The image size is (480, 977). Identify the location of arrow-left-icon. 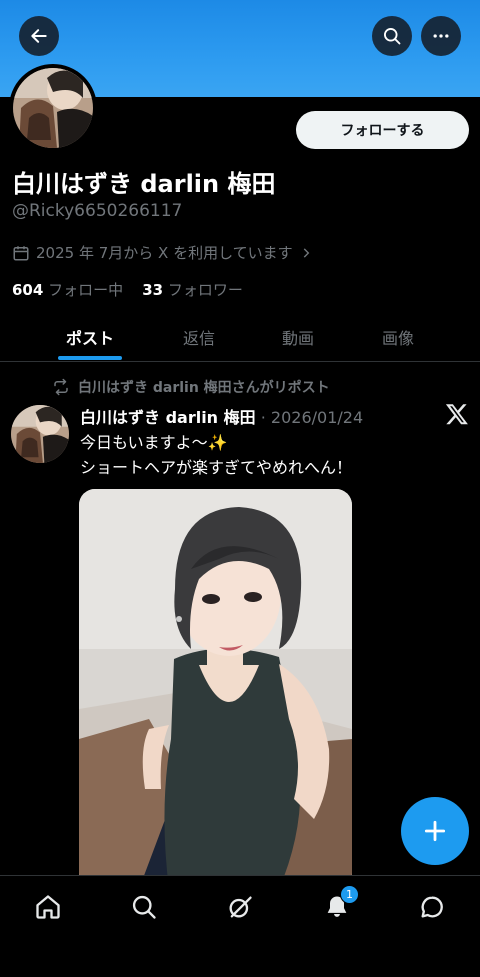
(39, 36).